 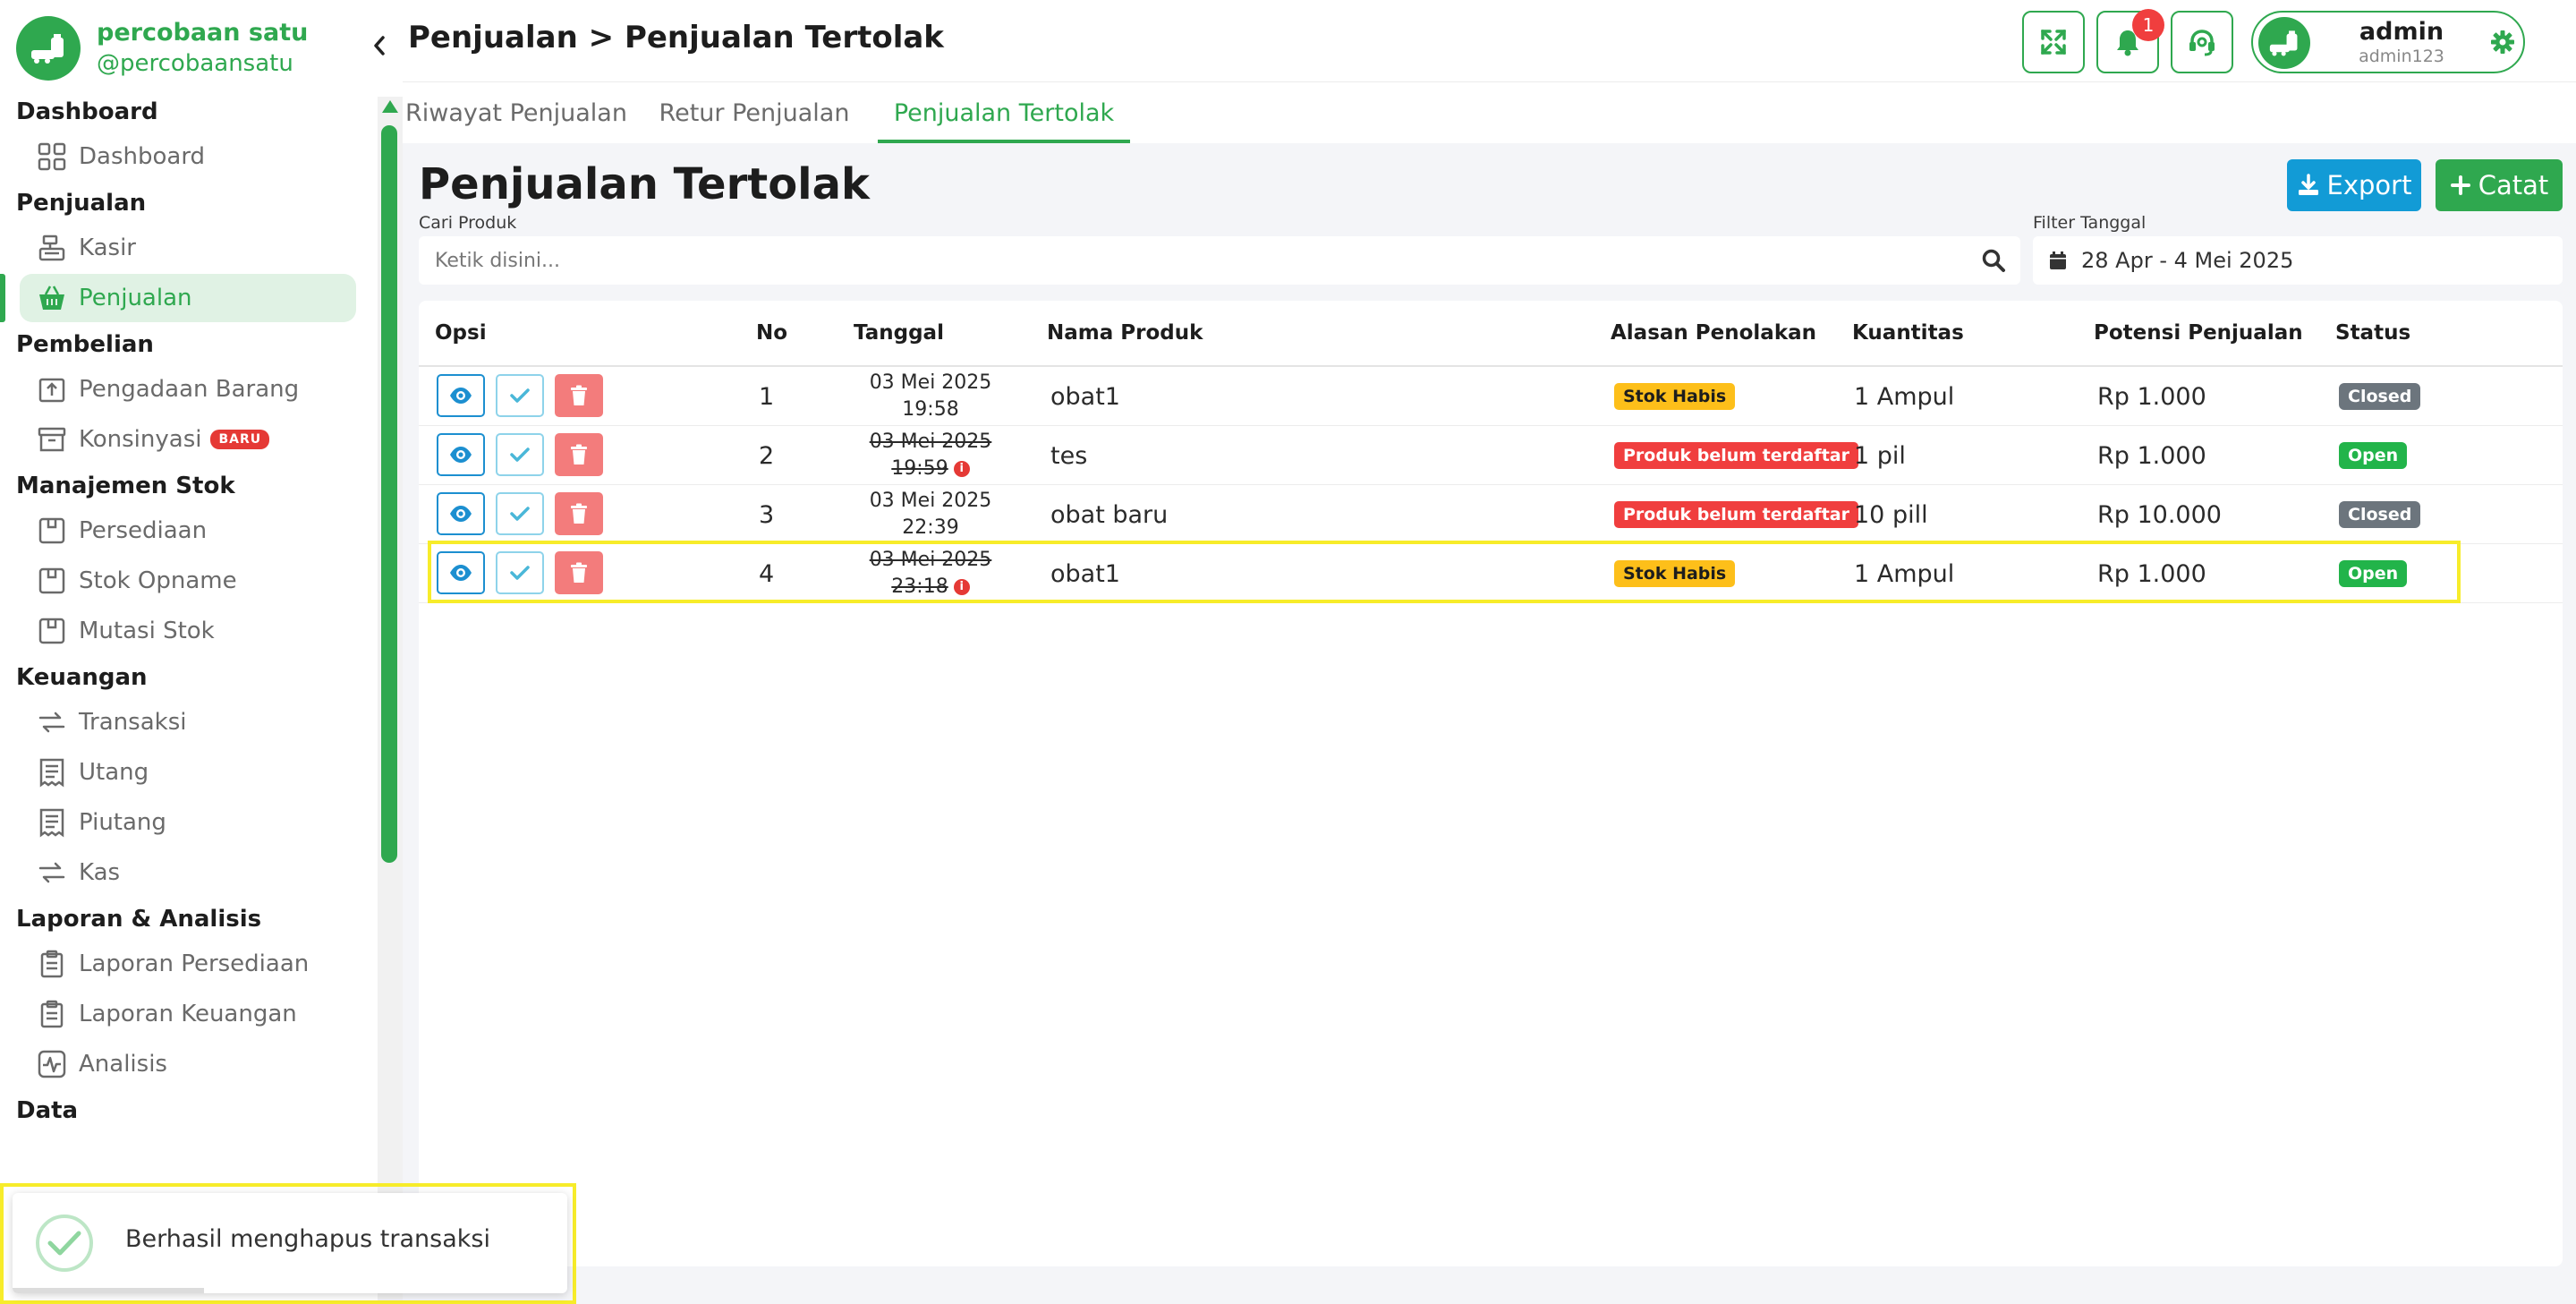 I want to click on sidebar-item-mutasi-stok: Mutasi Stok, so click(x=188, y=631).